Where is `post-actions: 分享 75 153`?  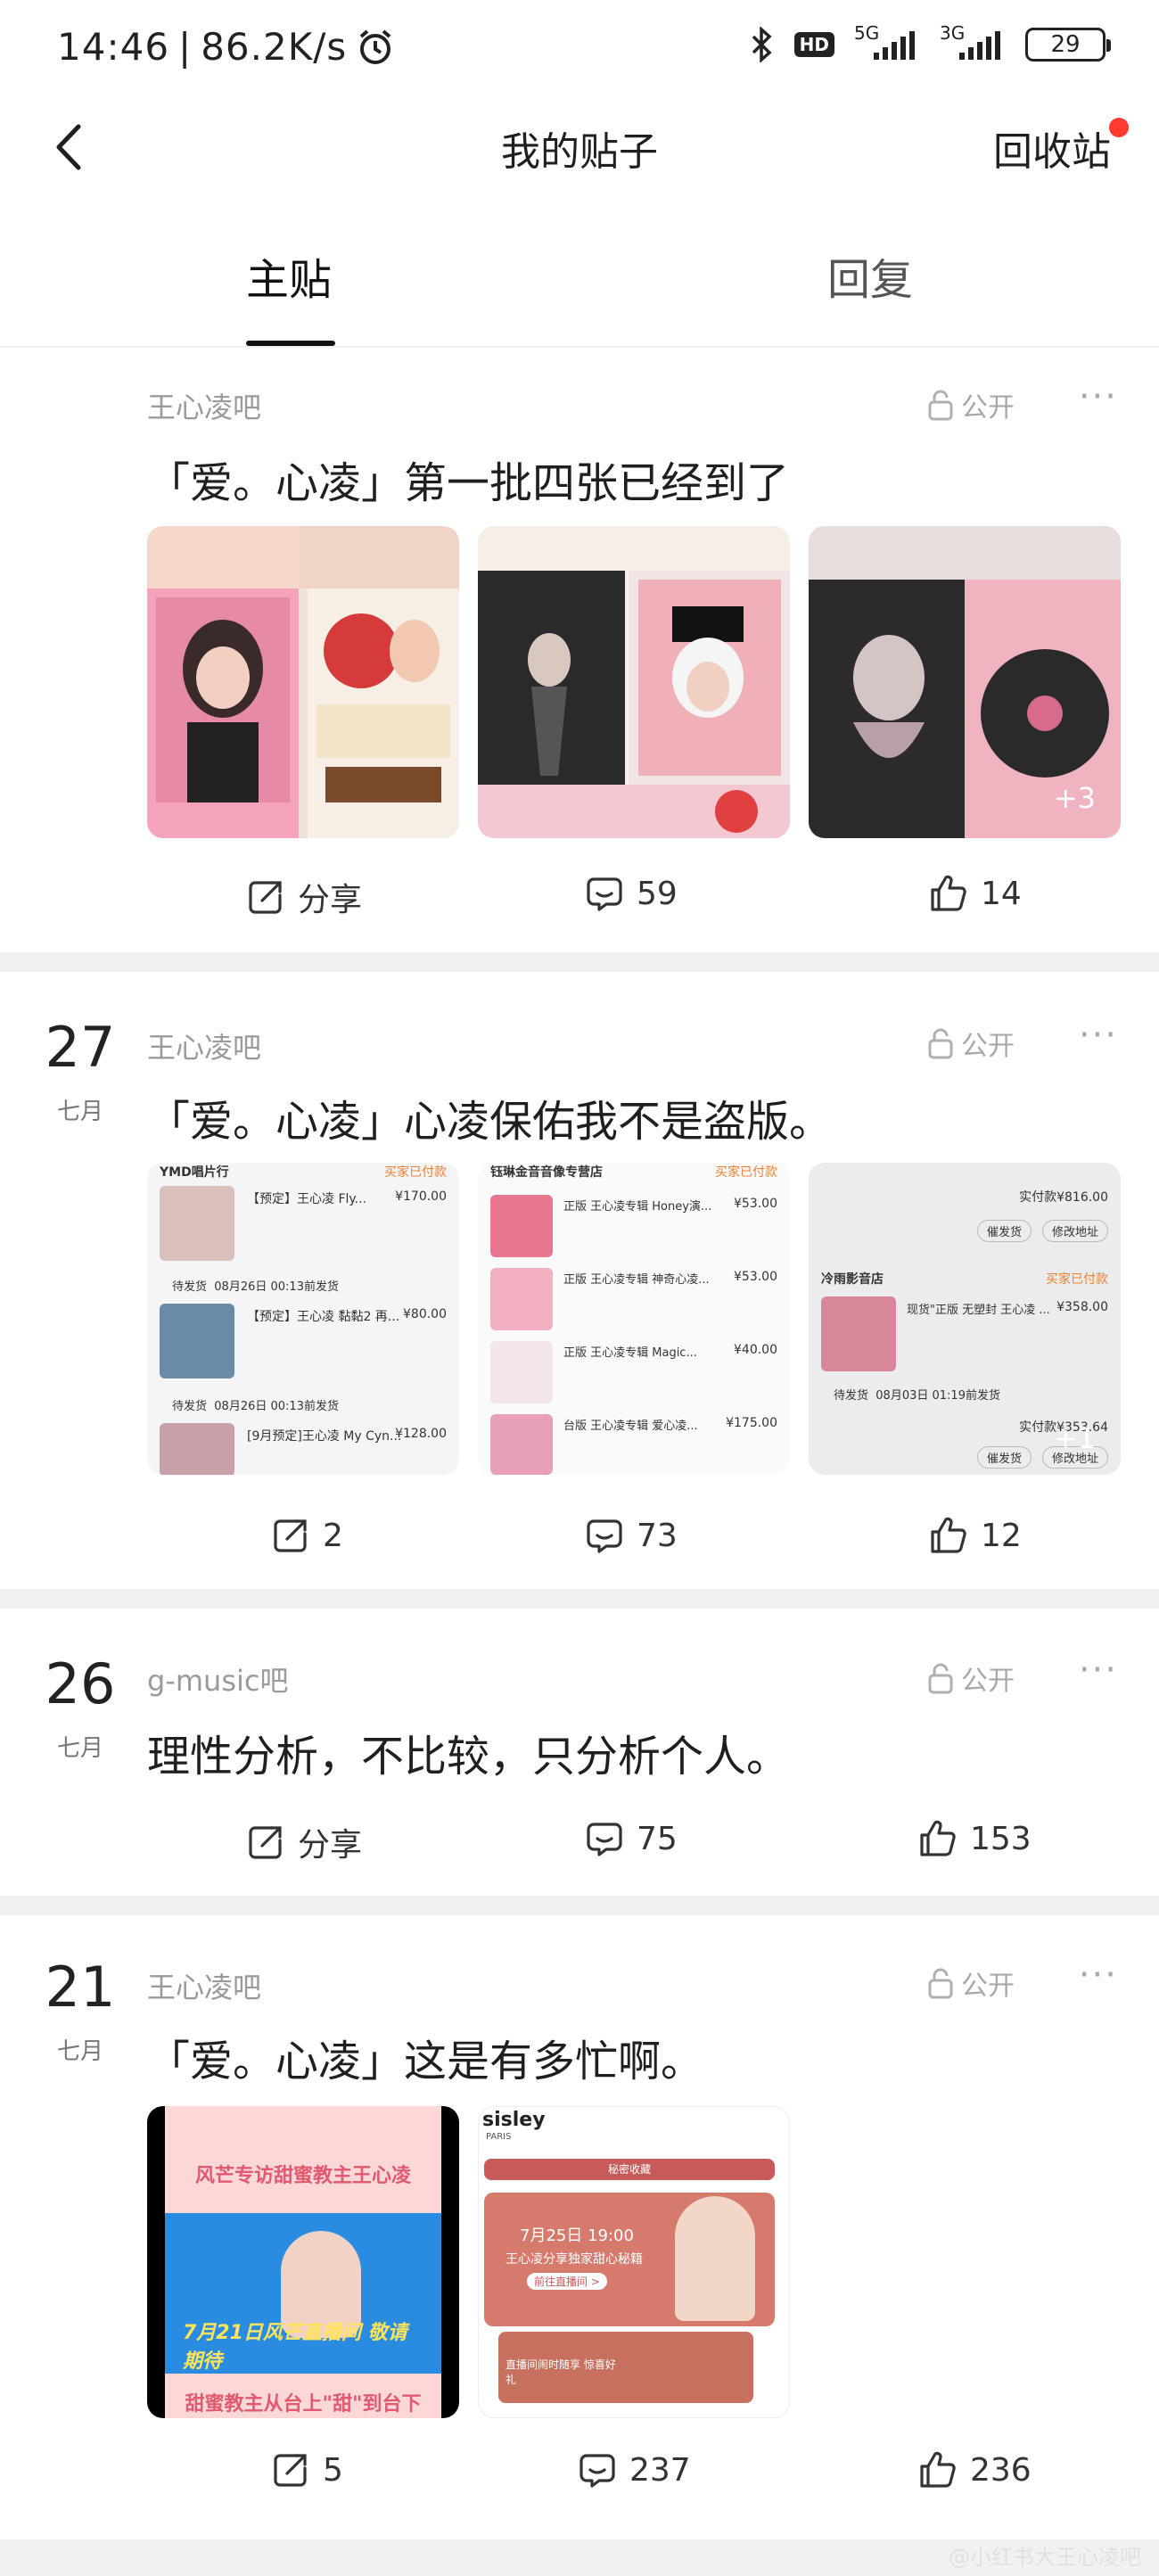 post-actions: 分享 75 153 is located at coordinates (579, 1850).